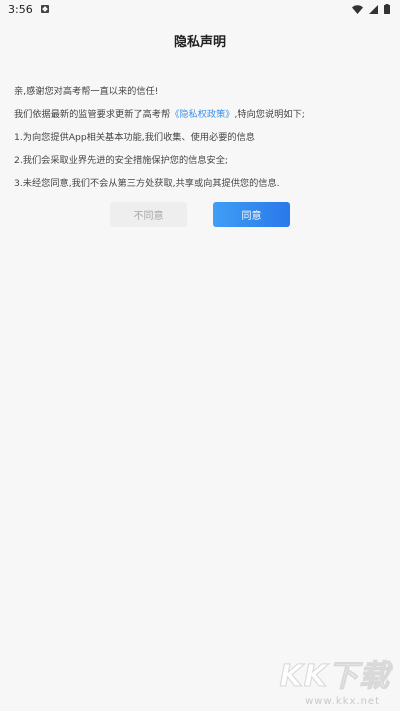 Image resolution: width=400 pixels, height=711 pixels. What do you see at coordinates (20, 9) in the screenshot?
I see `status-time: 3:56` at bounding box center [20, 9].